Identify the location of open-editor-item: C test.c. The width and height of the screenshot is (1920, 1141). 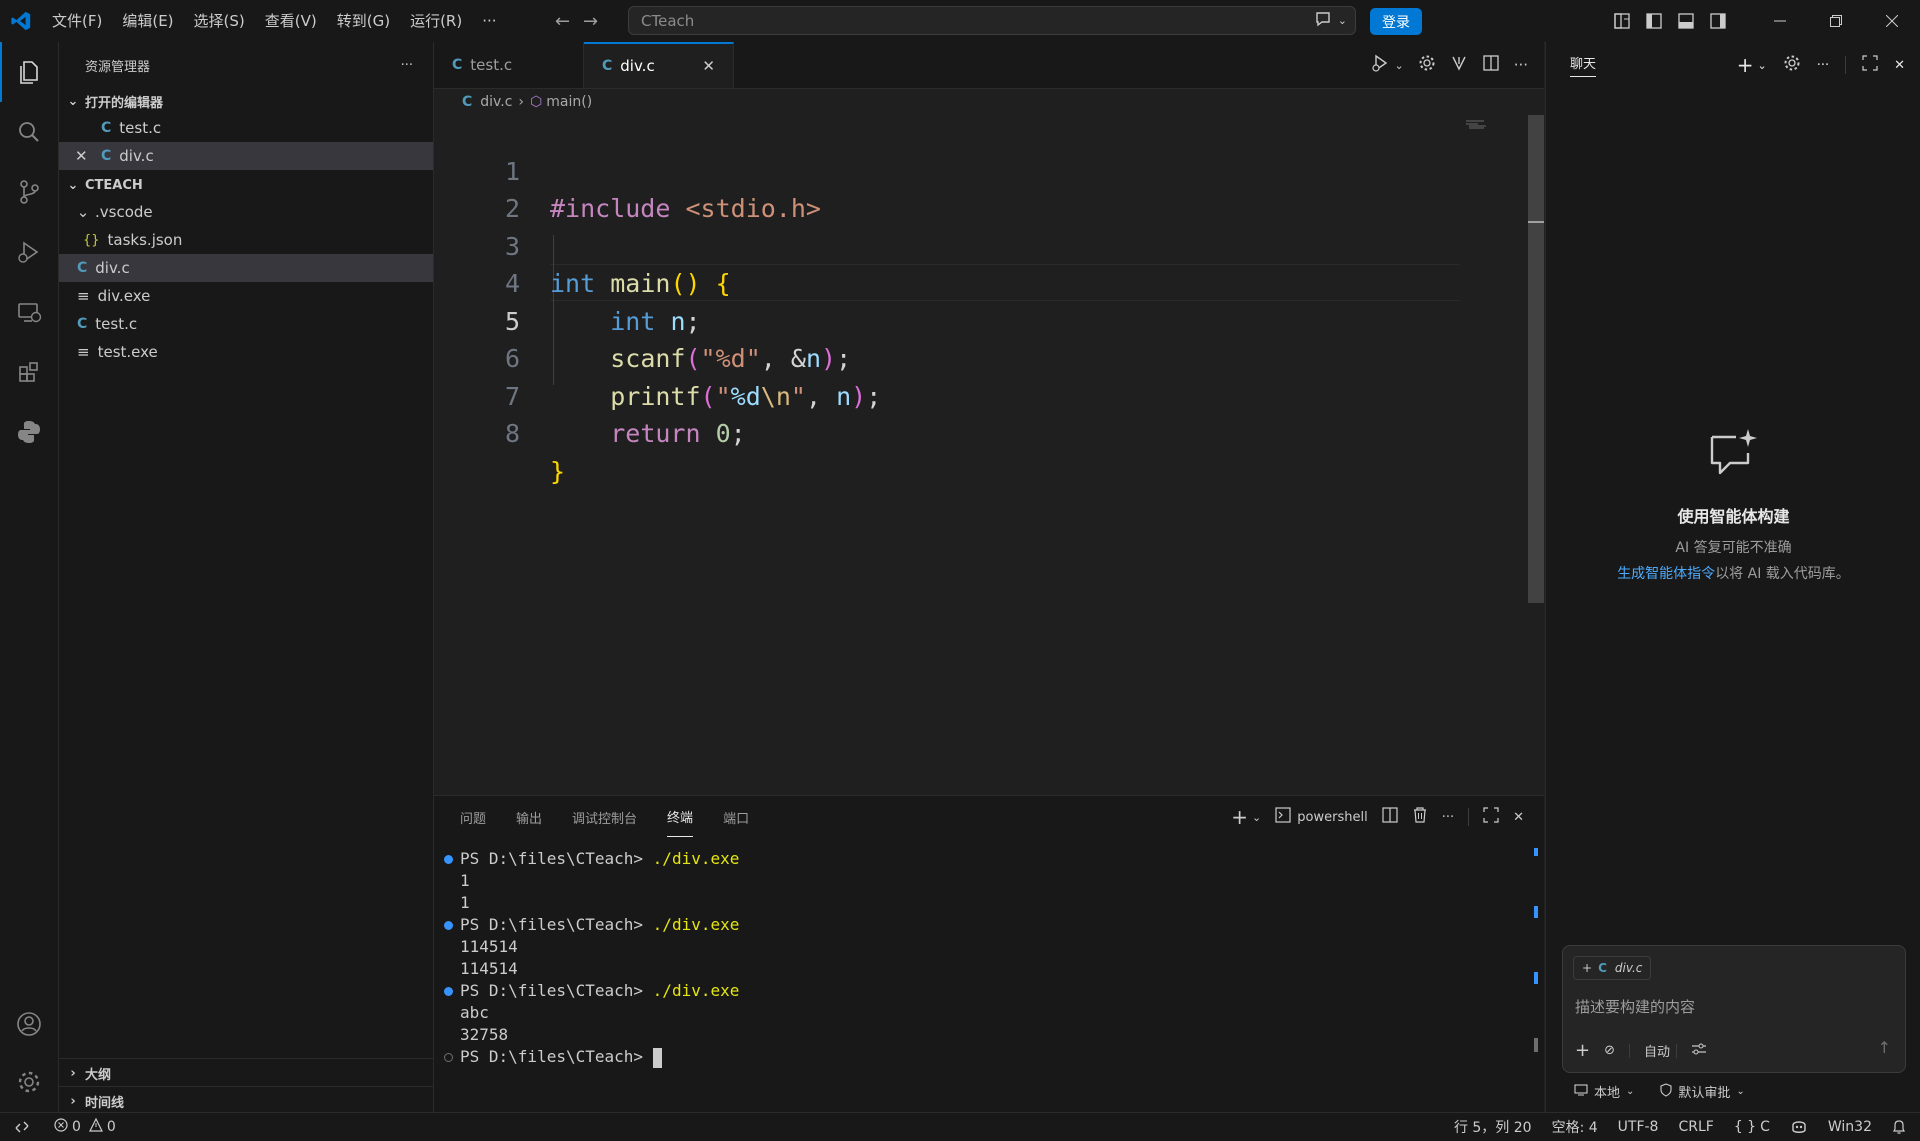
(246, 128).